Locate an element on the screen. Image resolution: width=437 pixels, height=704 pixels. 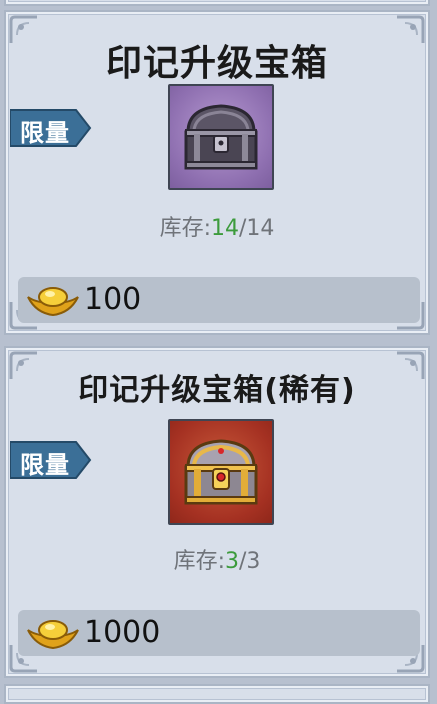
stock-count: 库存:3/3 is located at coordinates (217, 559).